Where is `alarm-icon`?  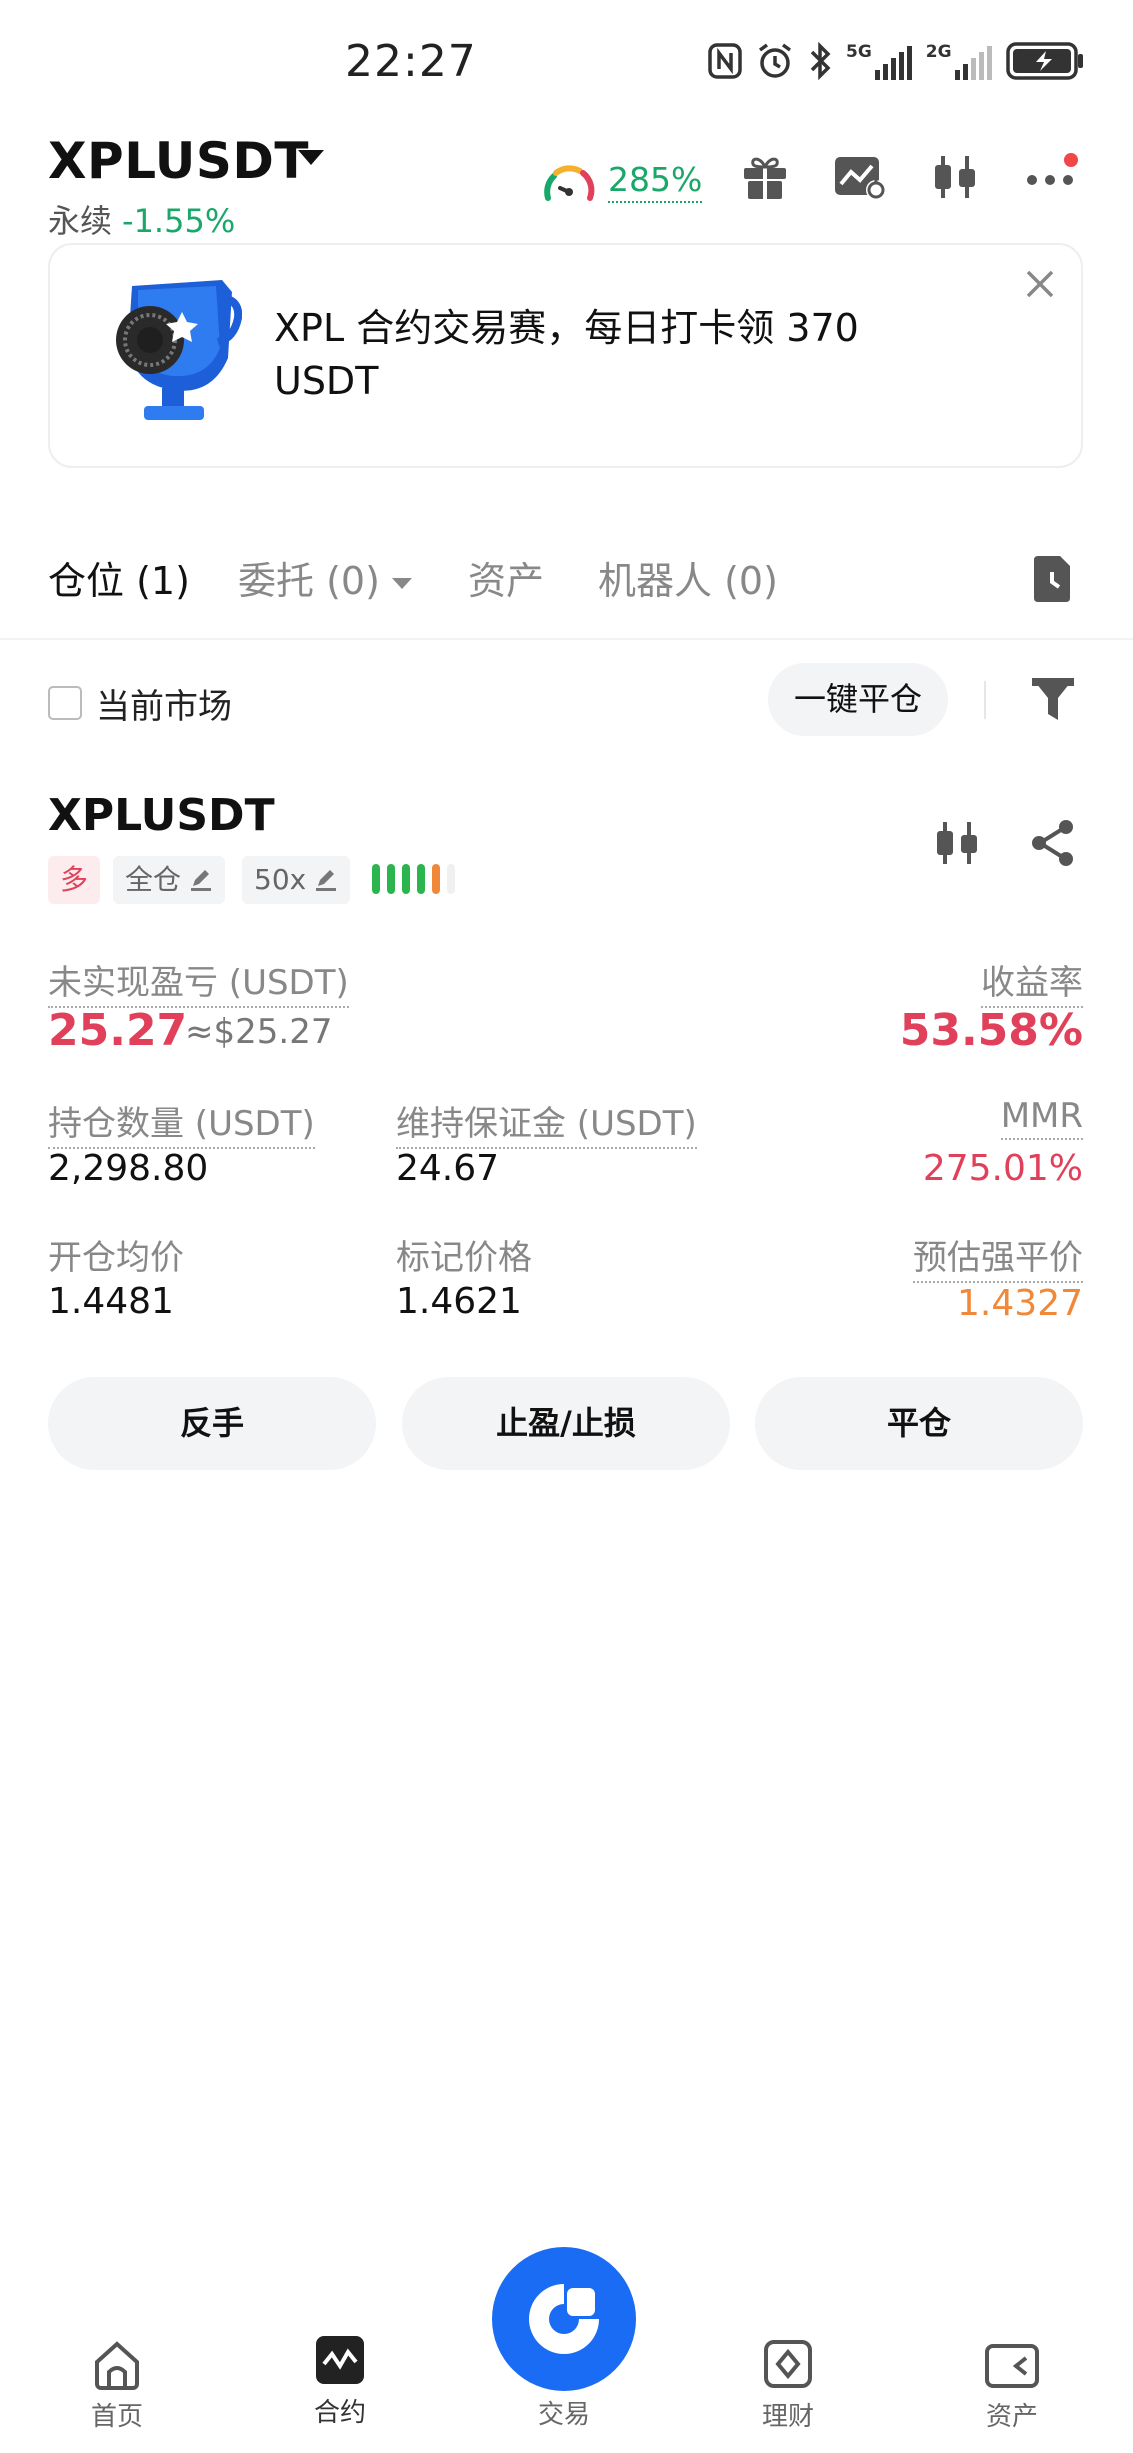
alarm-icon is located at coordinates (775, 60).